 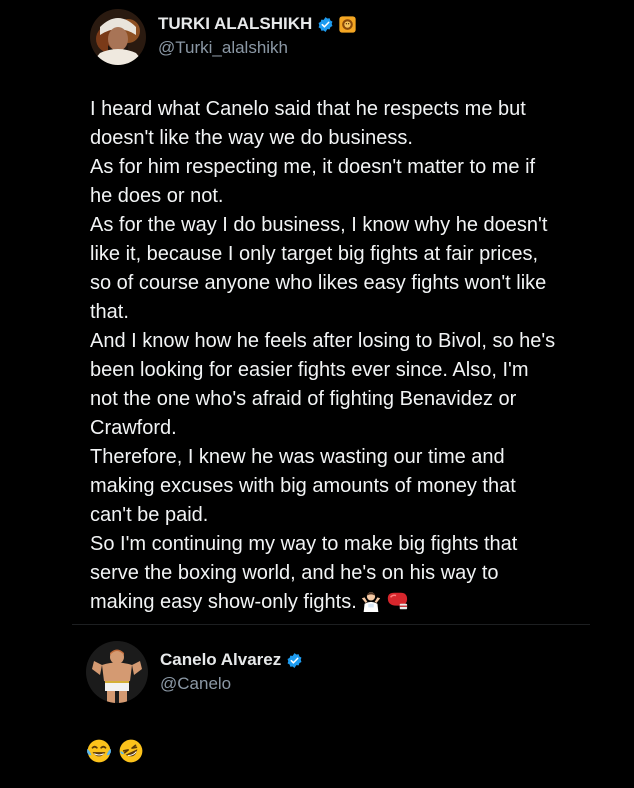 I want to click on post-text-last-line-row: making easy show-only fights., so click(x=350, y=604).